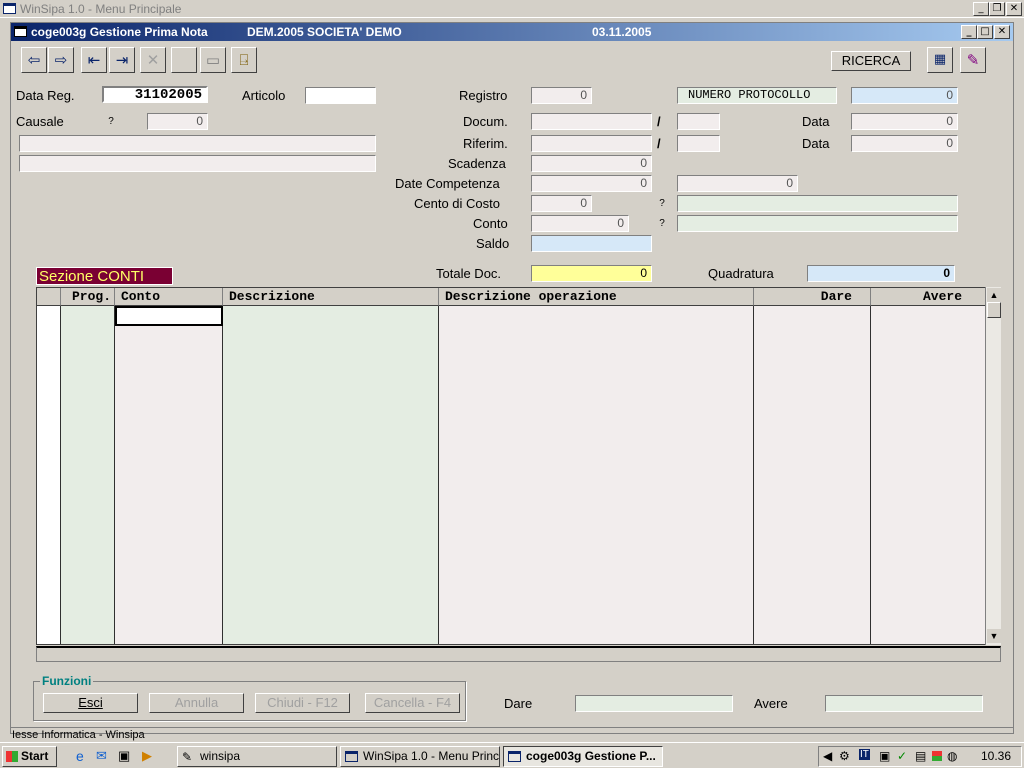 This screenshot has width=1024, height=768. Describe the element at coordinates (561, 95) in the screenshot. I see `registro-field: 0` at that location.